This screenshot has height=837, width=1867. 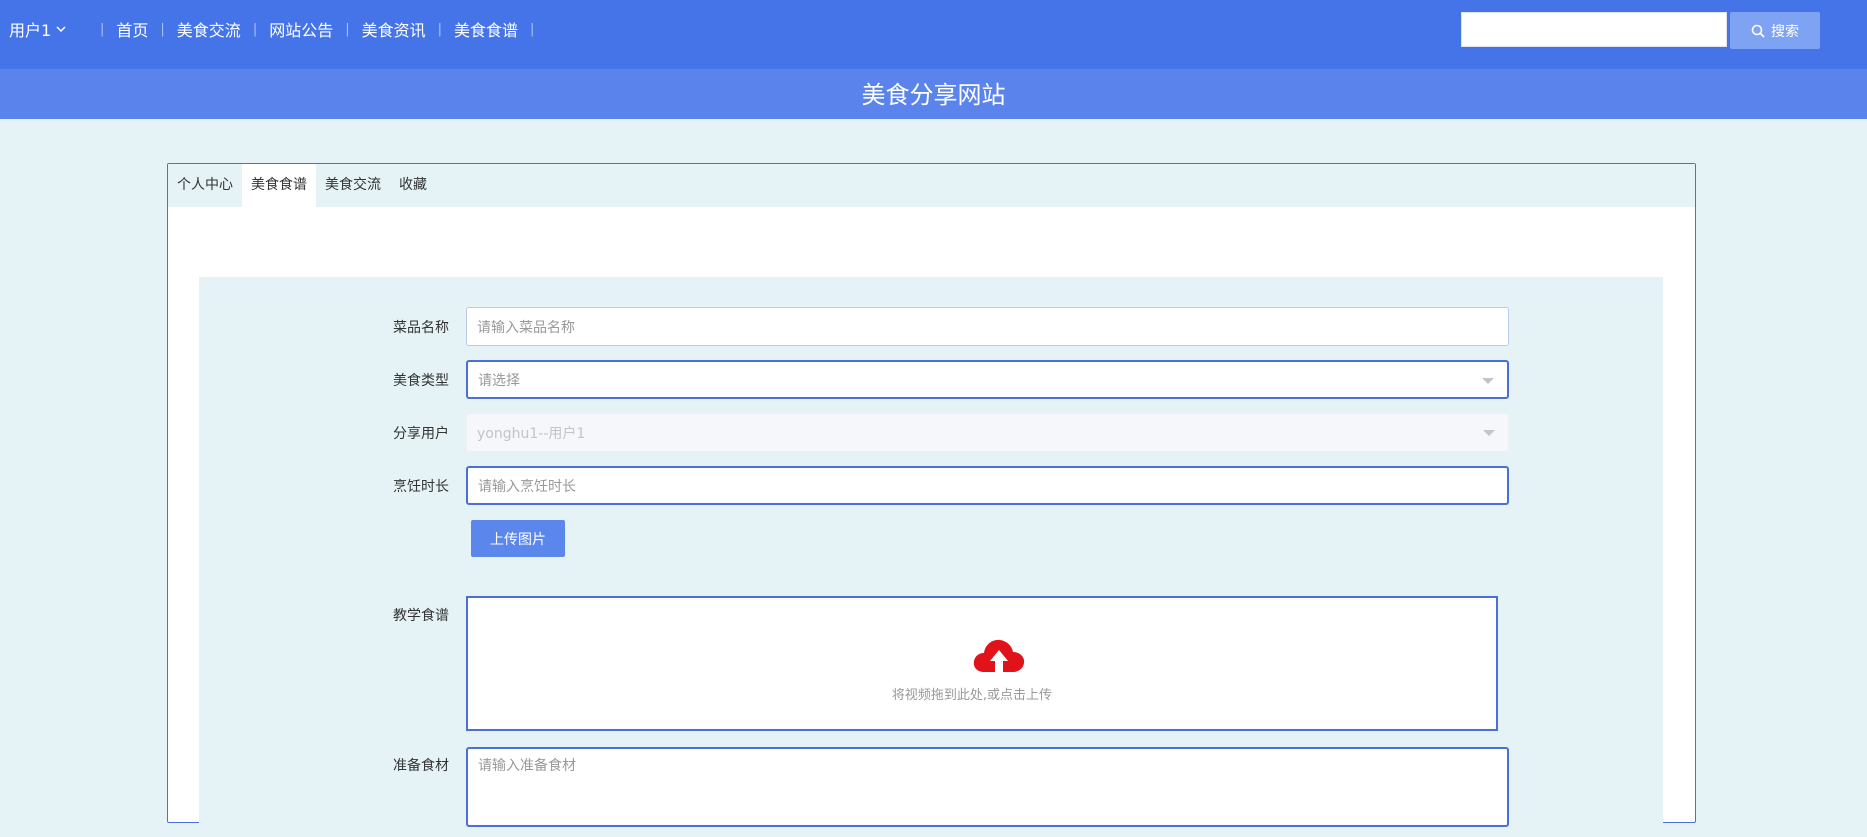 I want to click on cloud-upload-icon, so click(x=999, y=655).